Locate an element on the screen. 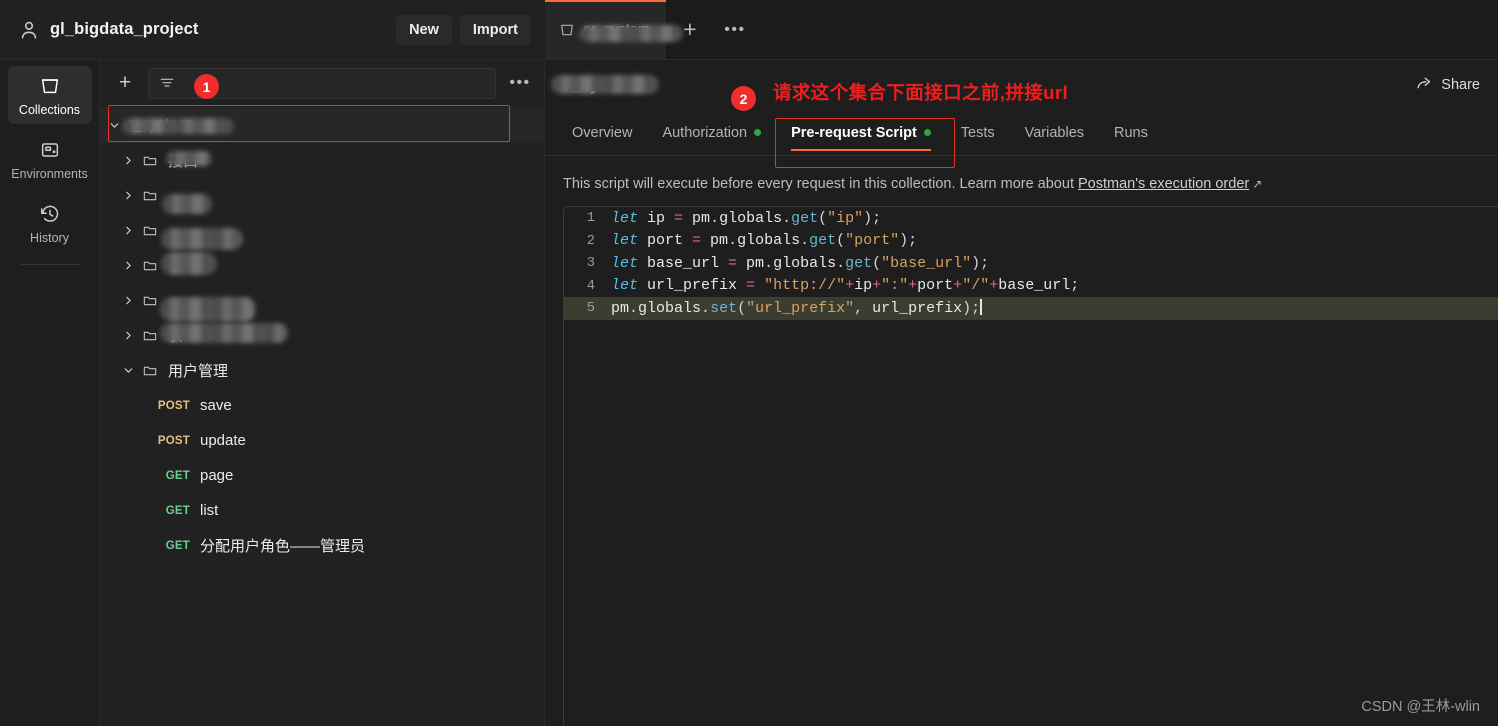  tab-label: Tests is located at coordinates (977, 132).